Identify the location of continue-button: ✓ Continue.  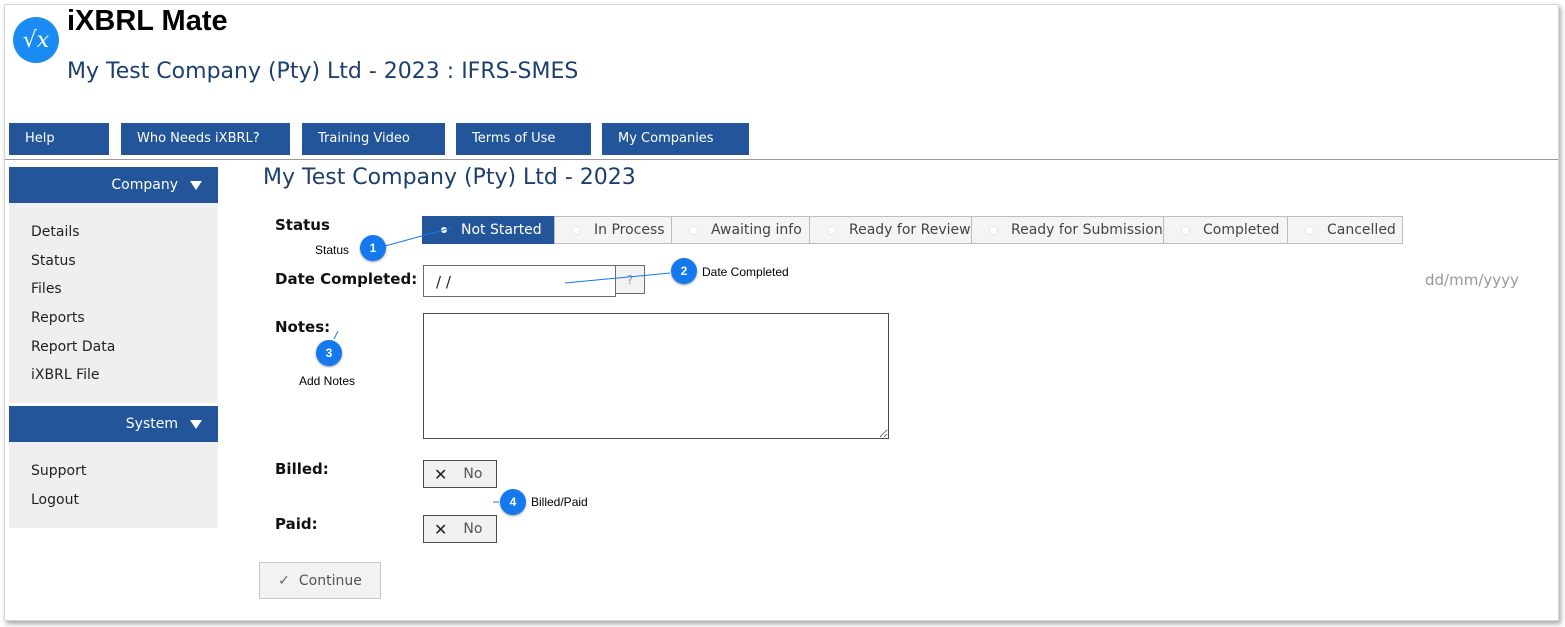
(320, 580).